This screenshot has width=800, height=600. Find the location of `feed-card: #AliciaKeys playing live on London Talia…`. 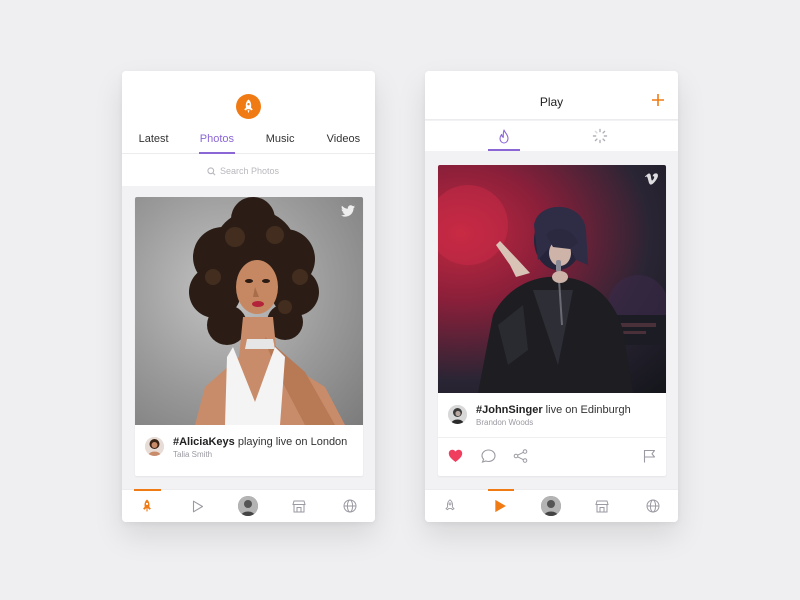

feed-card: #AliciaKeys playing live on London Talia… is located at coordinates (249, 336).